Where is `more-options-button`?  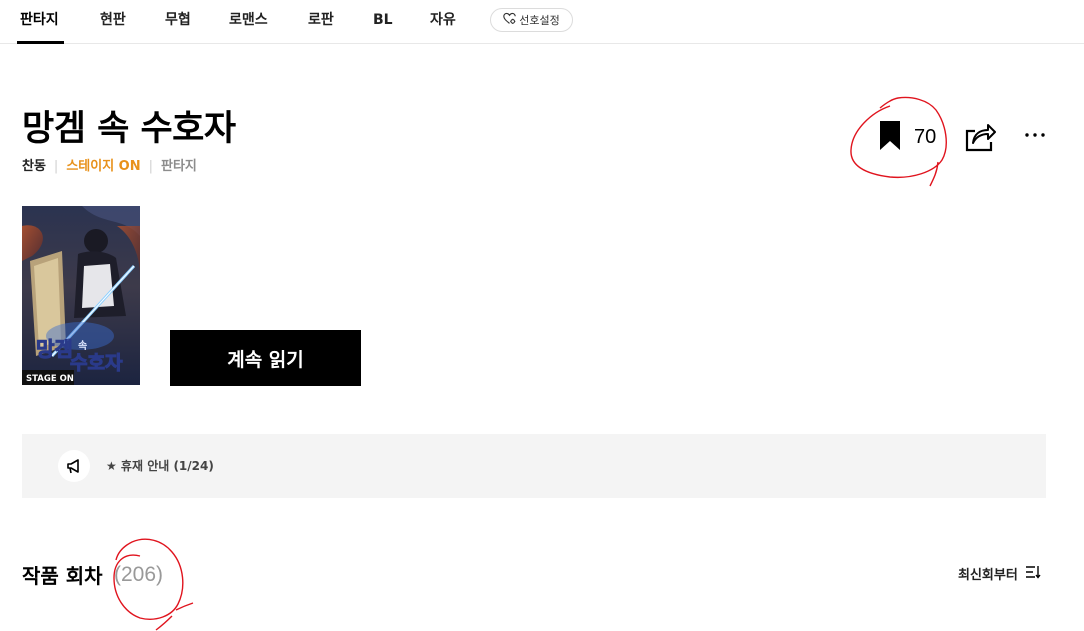 more-options-button is located at coordinates (1035, 135).